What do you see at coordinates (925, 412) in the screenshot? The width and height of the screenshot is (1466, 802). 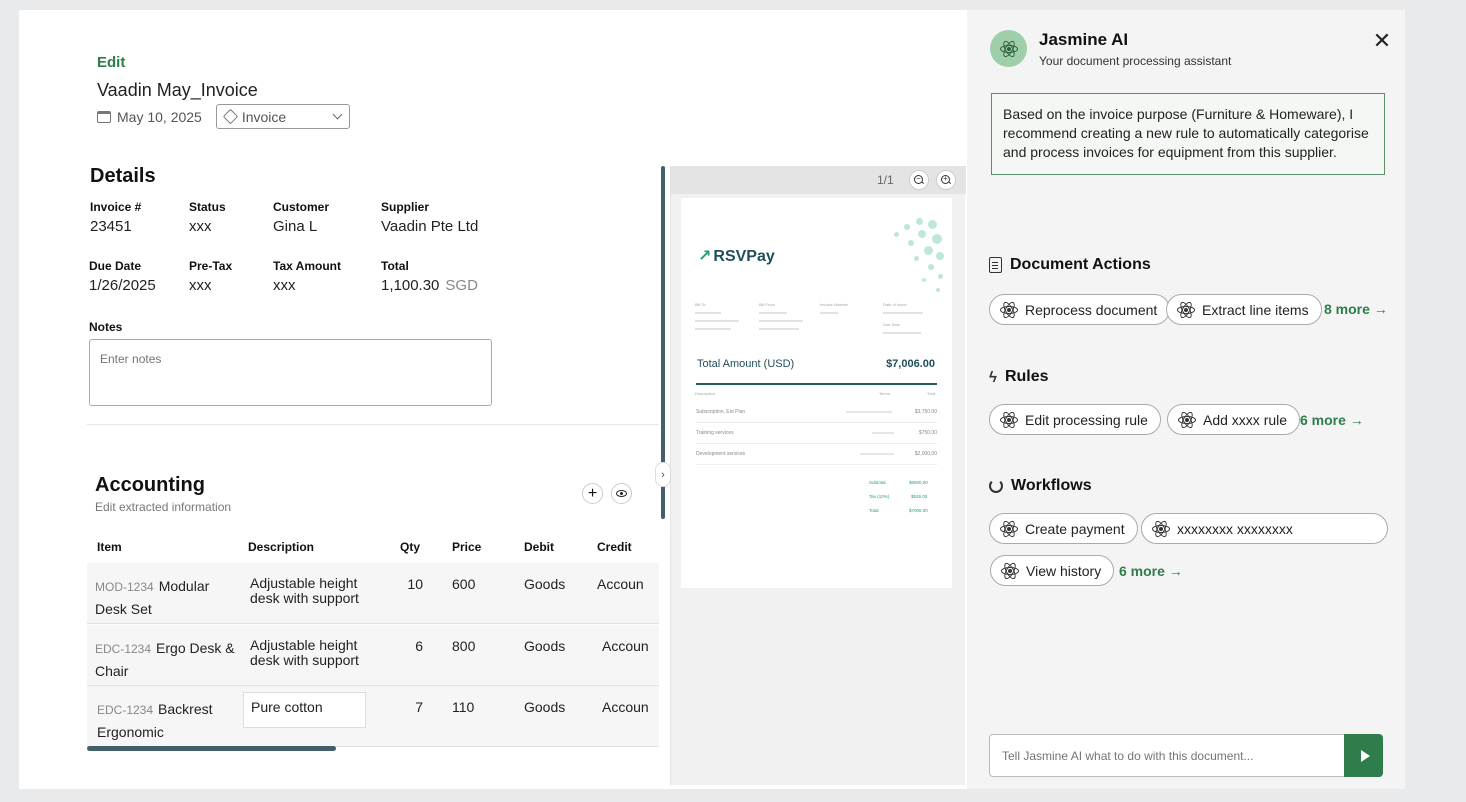 I see `preview-line-amount: $3,750.00` at bounding box center [925, 412].